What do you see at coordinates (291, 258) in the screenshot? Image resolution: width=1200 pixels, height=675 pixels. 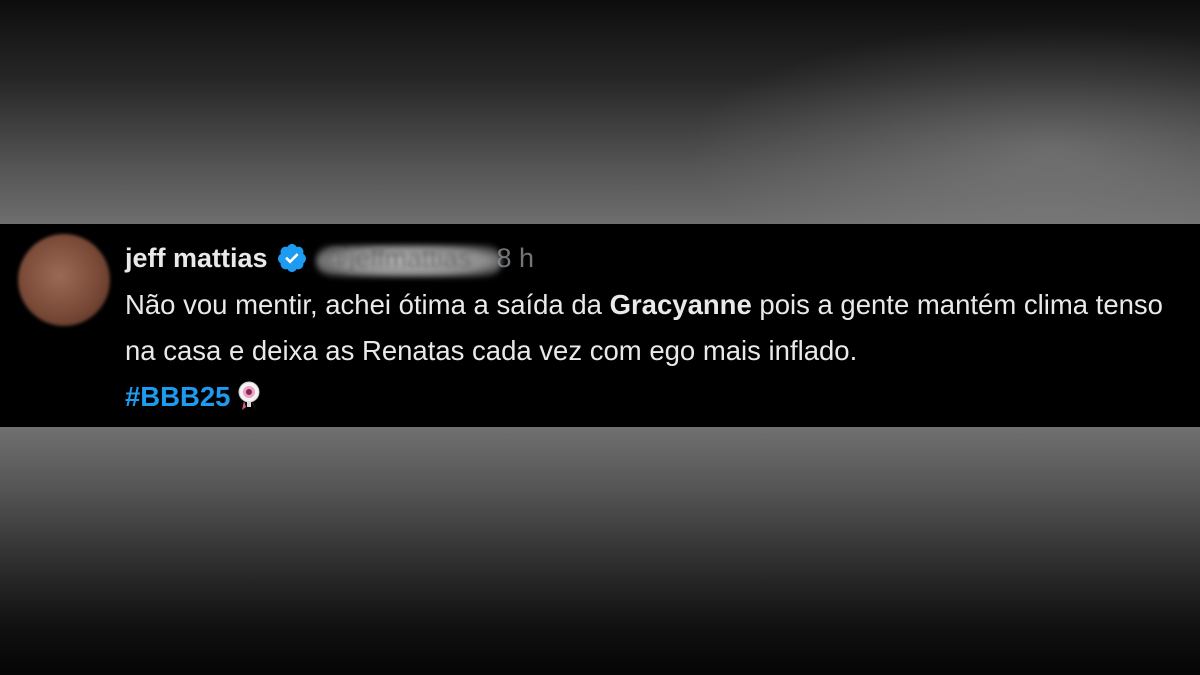 I see `verified-badge-icon` at bounding box center [291, 258].